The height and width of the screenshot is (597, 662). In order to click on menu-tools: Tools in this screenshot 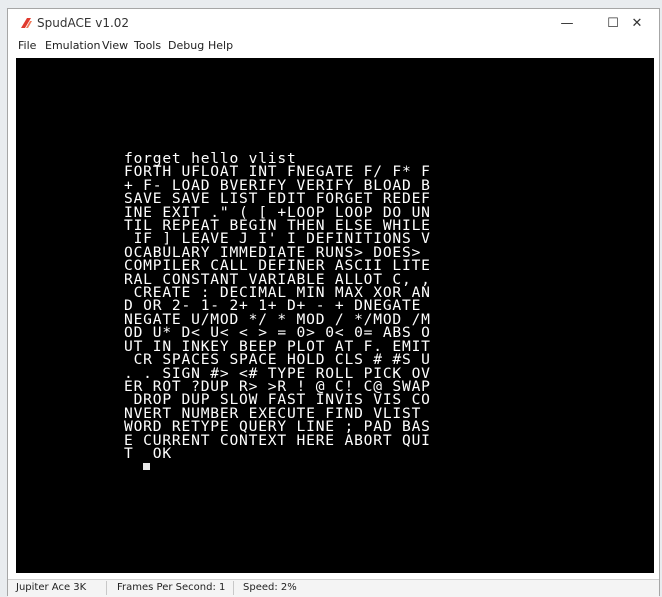, I will do `click(147, 45)`.